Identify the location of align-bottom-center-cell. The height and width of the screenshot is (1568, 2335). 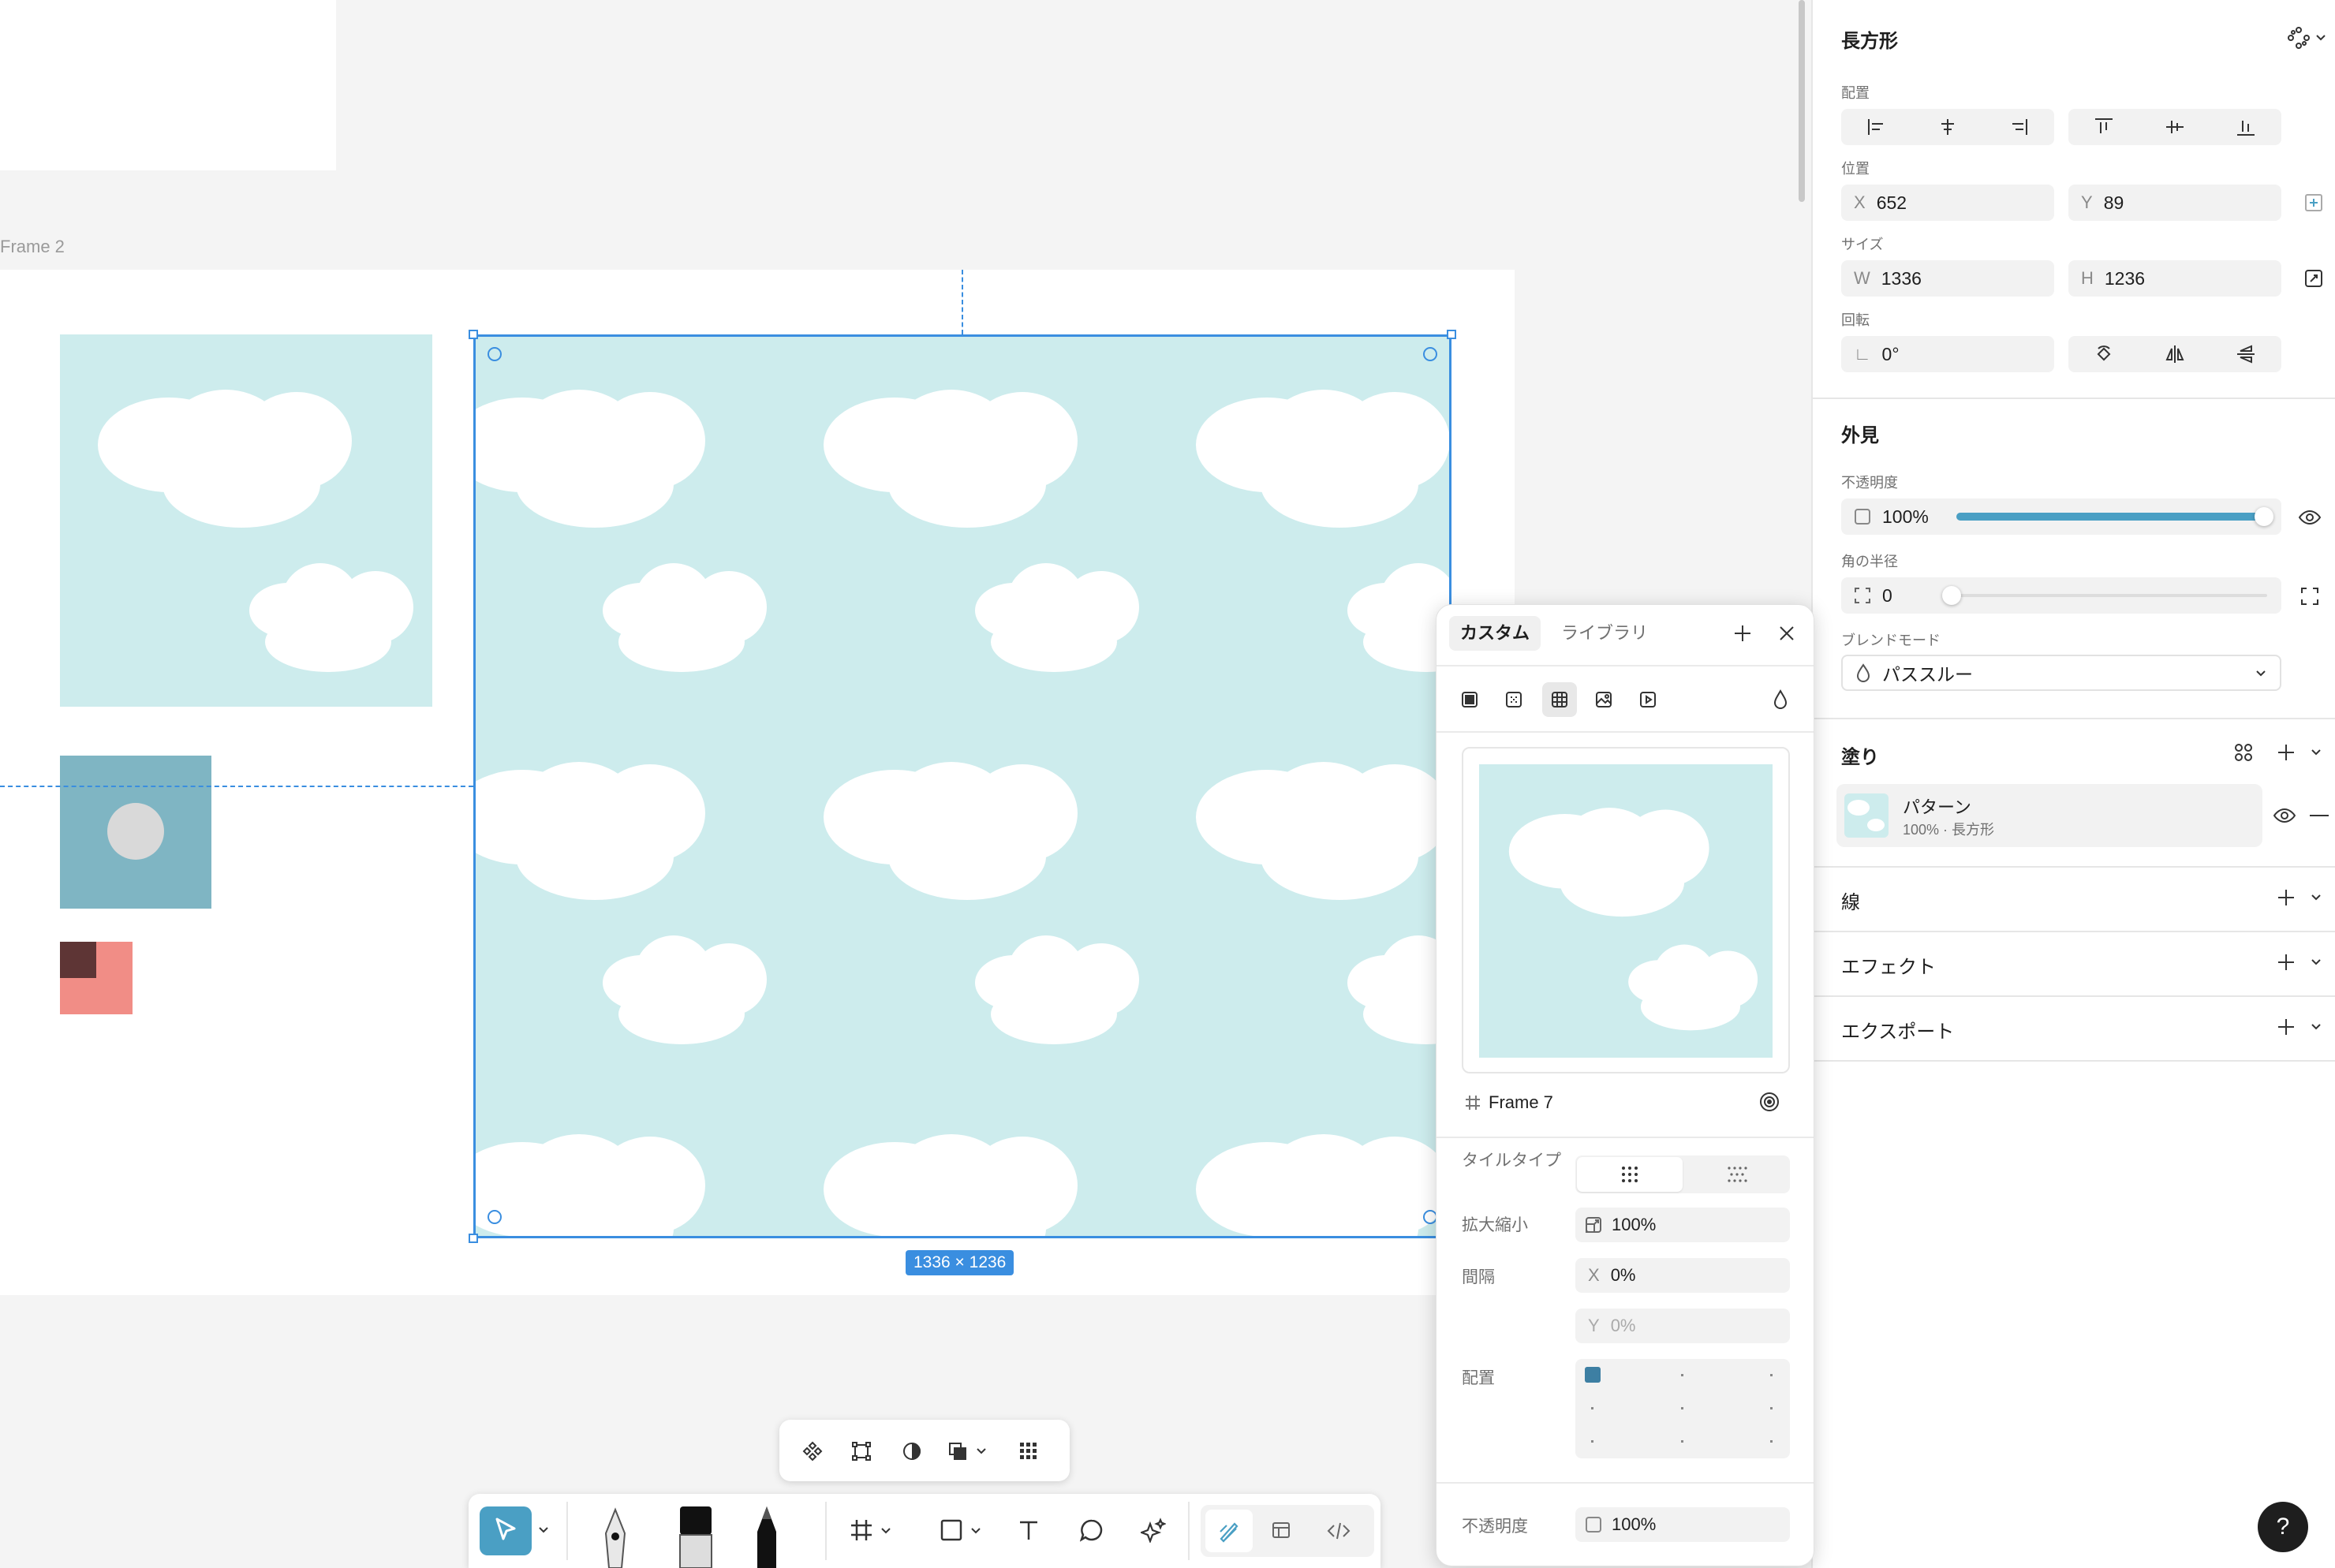
(1682, 1441).